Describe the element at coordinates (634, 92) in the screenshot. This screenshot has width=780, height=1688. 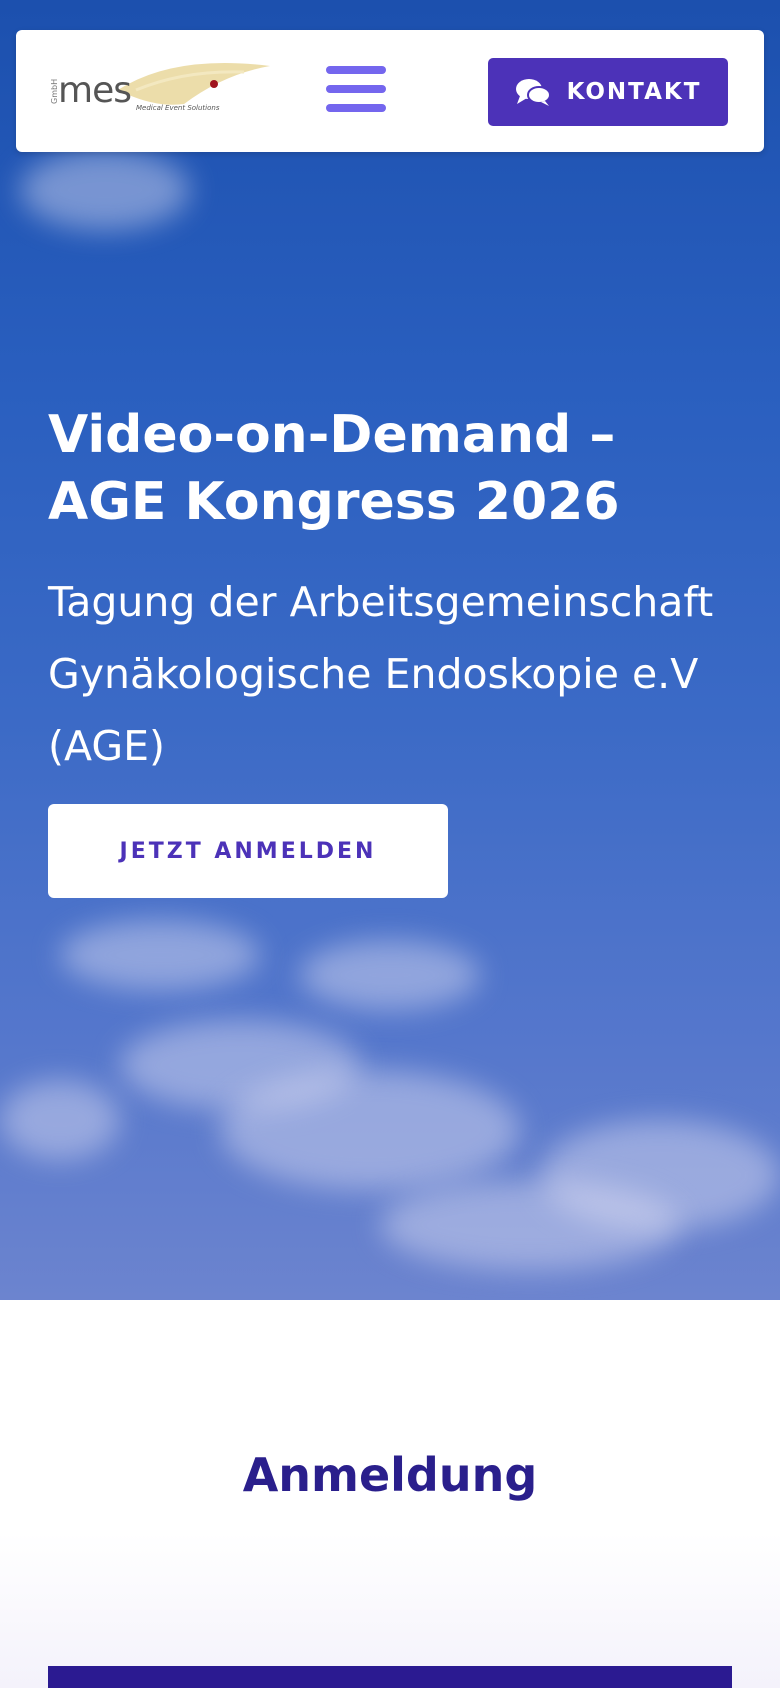
I see `kontakt-button-label: KONTAKT` at that location.